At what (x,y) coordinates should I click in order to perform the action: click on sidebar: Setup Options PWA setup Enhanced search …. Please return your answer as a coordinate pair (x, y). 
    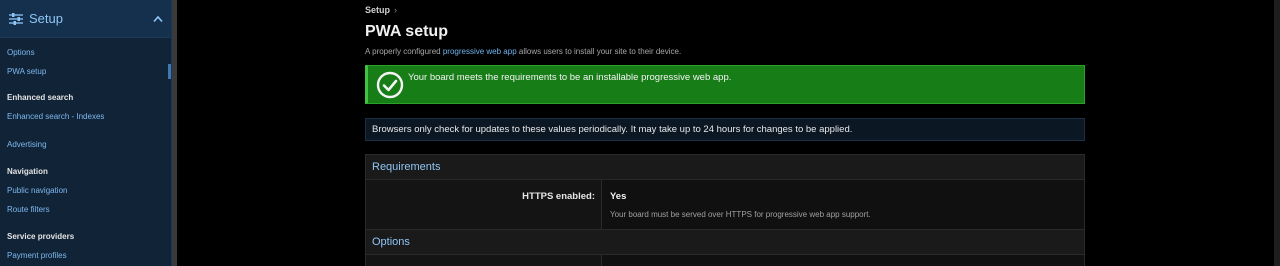
    Looking at the image, I should click on (86, 133).